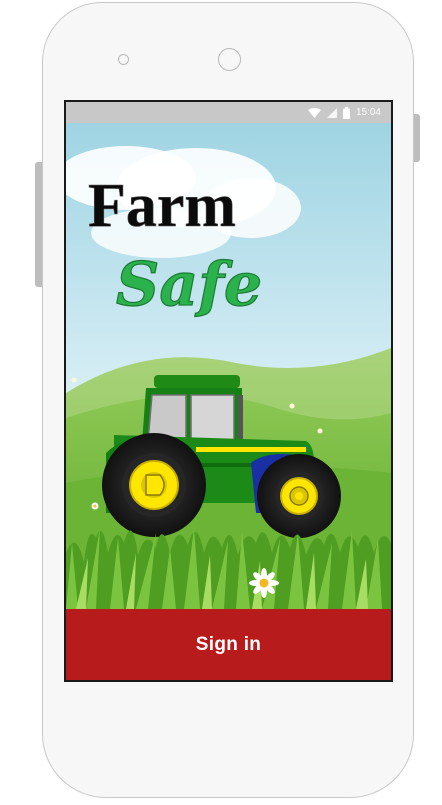 The height and width of the screenshot is (805, 442). Describe the element at coordinates (346, 112) in the screenshot. I see `battery-icon` at that location.